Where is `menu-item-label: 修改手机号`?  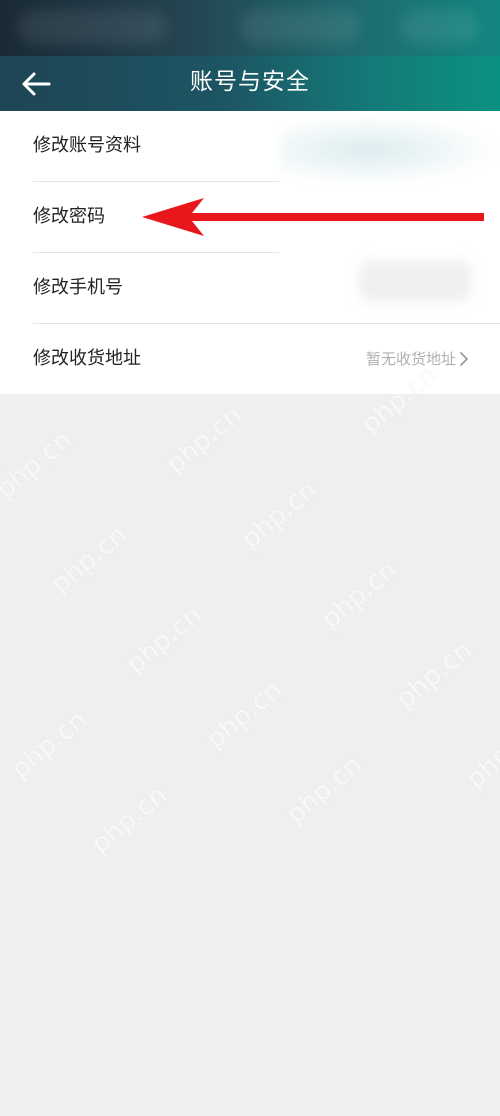
menu-item-label: 修改手机号 is located at coordinates (78, 287).